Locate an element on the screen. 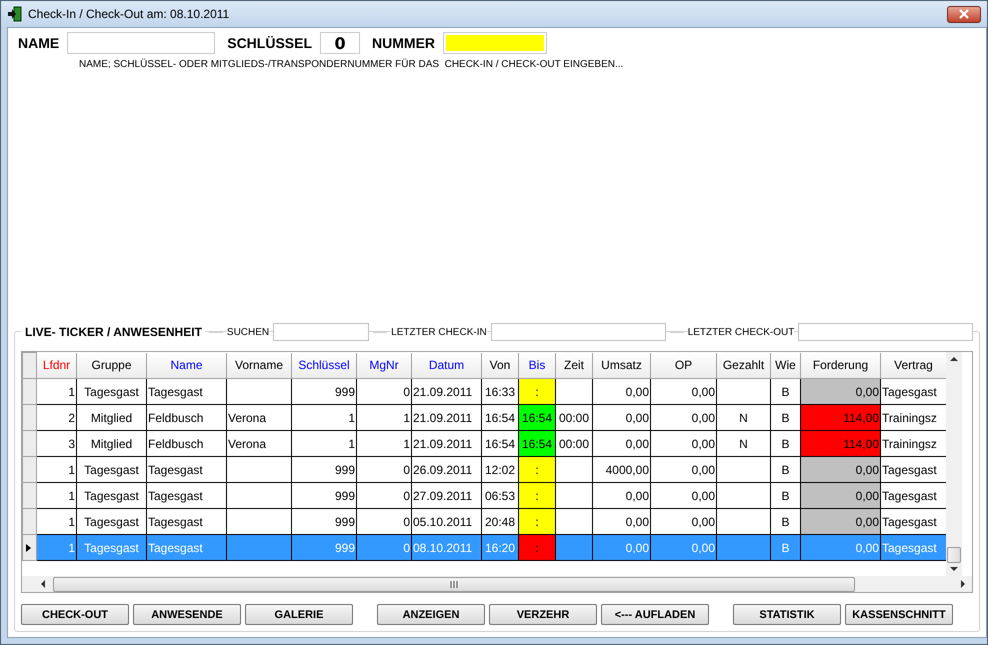  scroll-right-icon is located at coordinates (963, 584).